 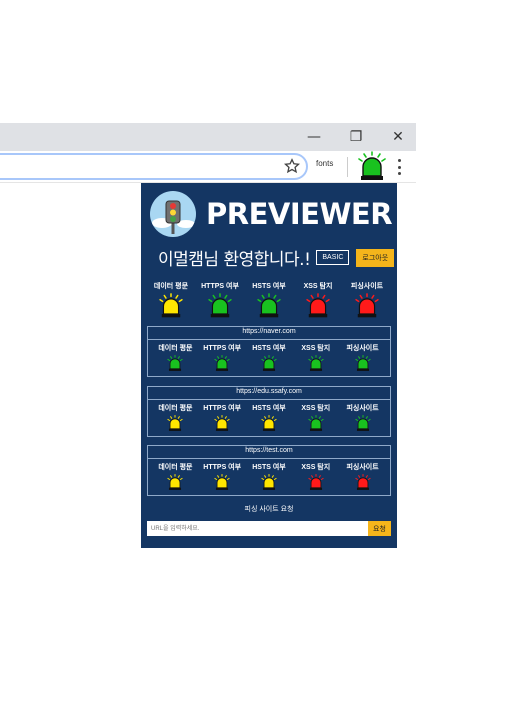 I want to click on overall-status-grid: 데이터 평문 HTTPS 여부 HSTS 여부 XSS 탐지 피싱사이트, so click(x=269, y=302).